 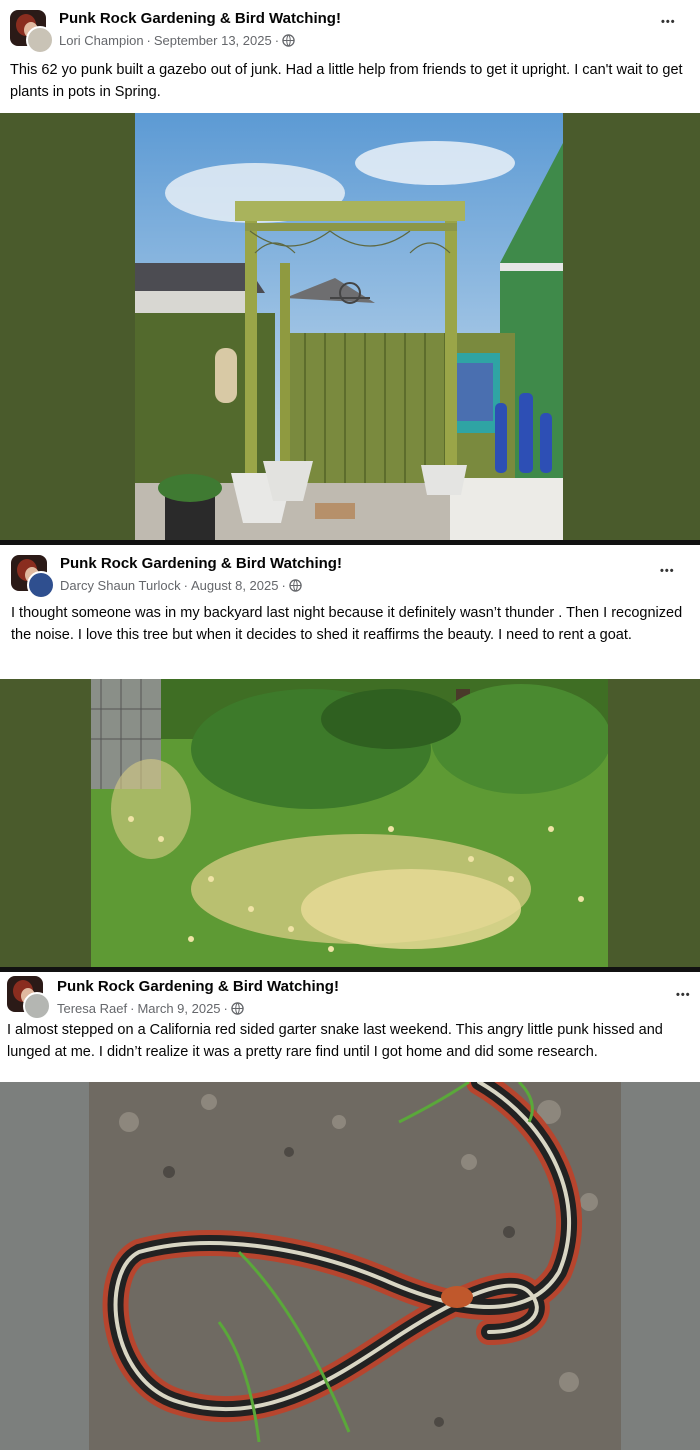 I want to click on author-name: Teresa Raef, so click(x=92, y=1008).